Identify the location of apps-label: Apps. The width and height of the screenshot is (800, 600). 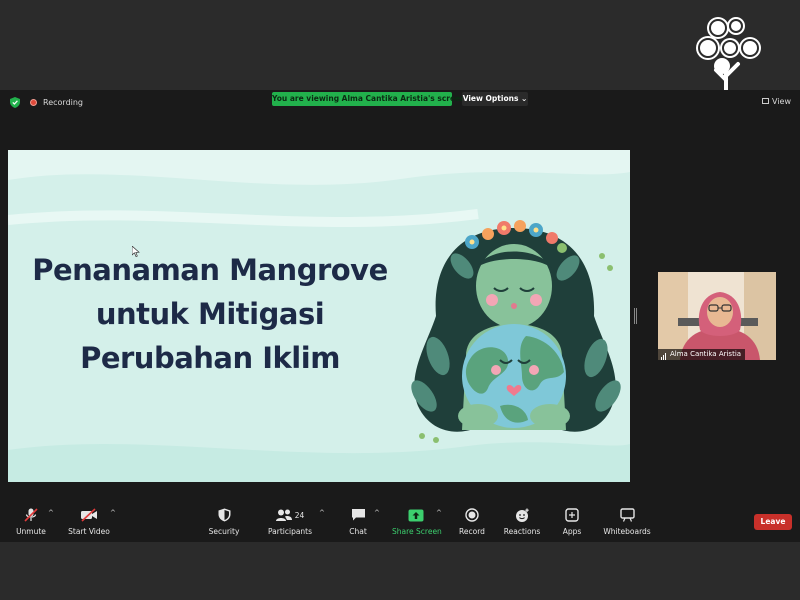
(572, 531).